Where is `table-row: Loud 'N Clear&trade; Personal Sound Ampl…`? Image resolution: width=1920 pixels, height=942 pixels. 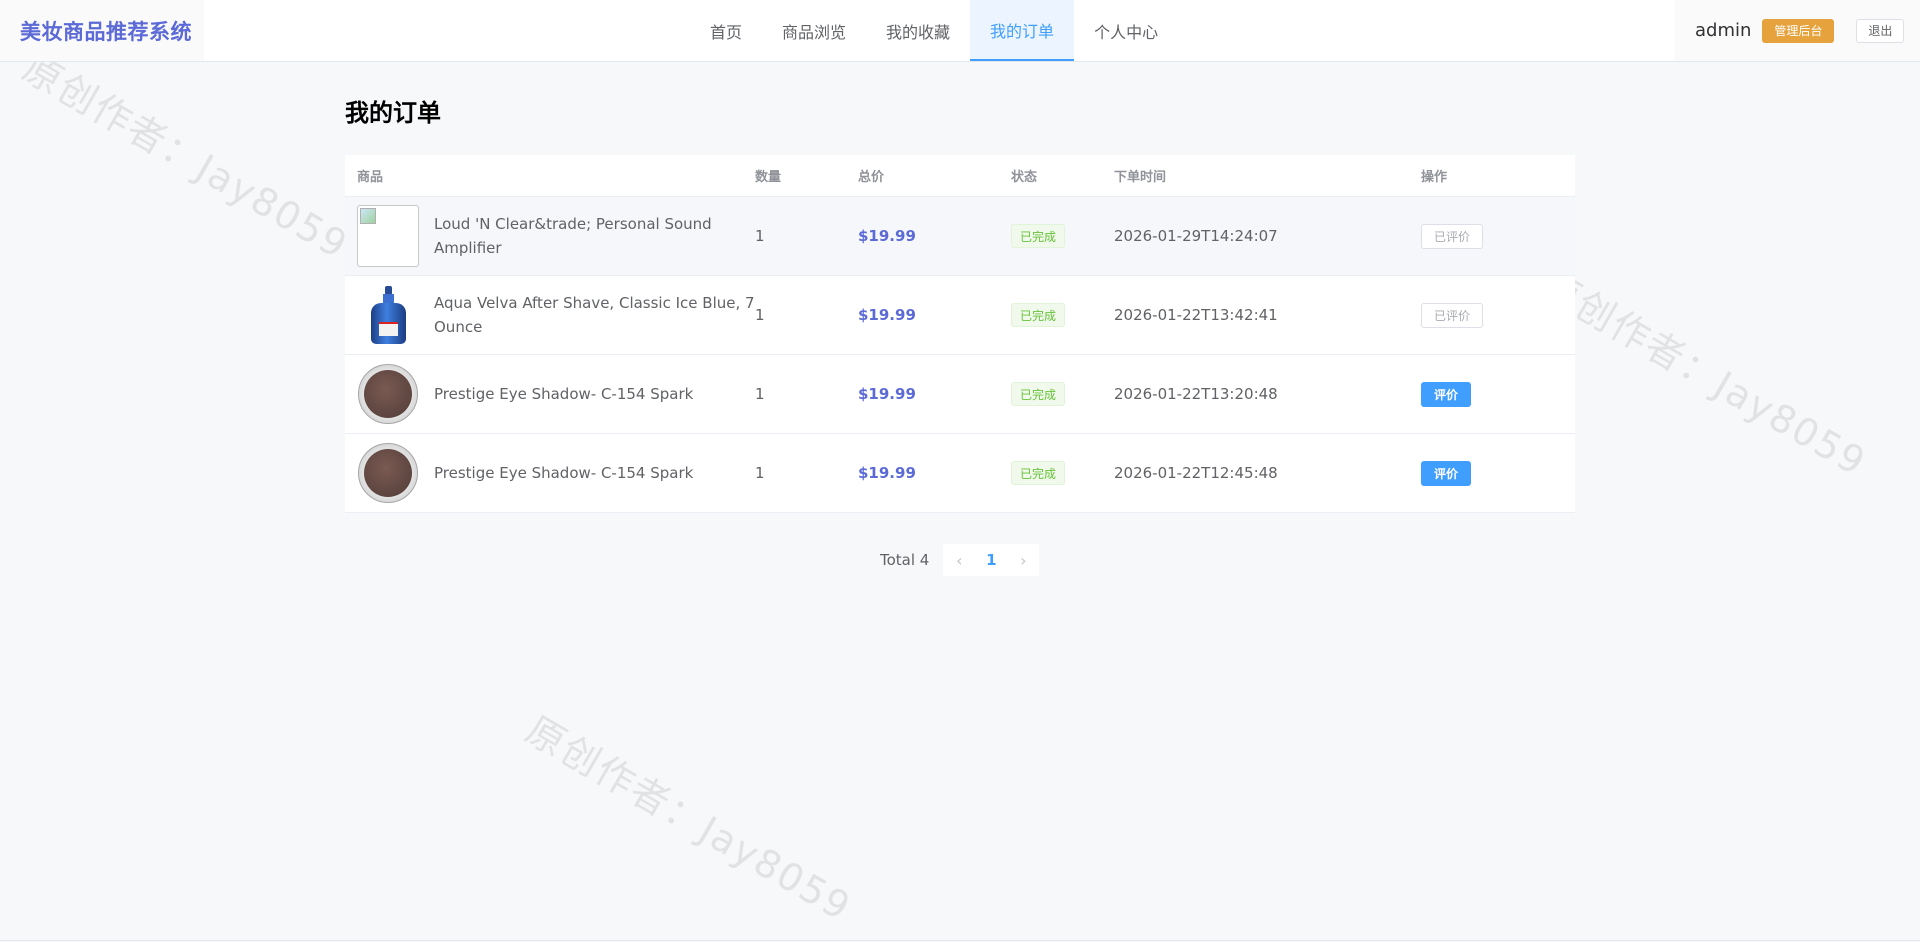 table-row: Loud 'N Clear&trade; Personal Sound Ampl… is located at coordinates (960, 236).